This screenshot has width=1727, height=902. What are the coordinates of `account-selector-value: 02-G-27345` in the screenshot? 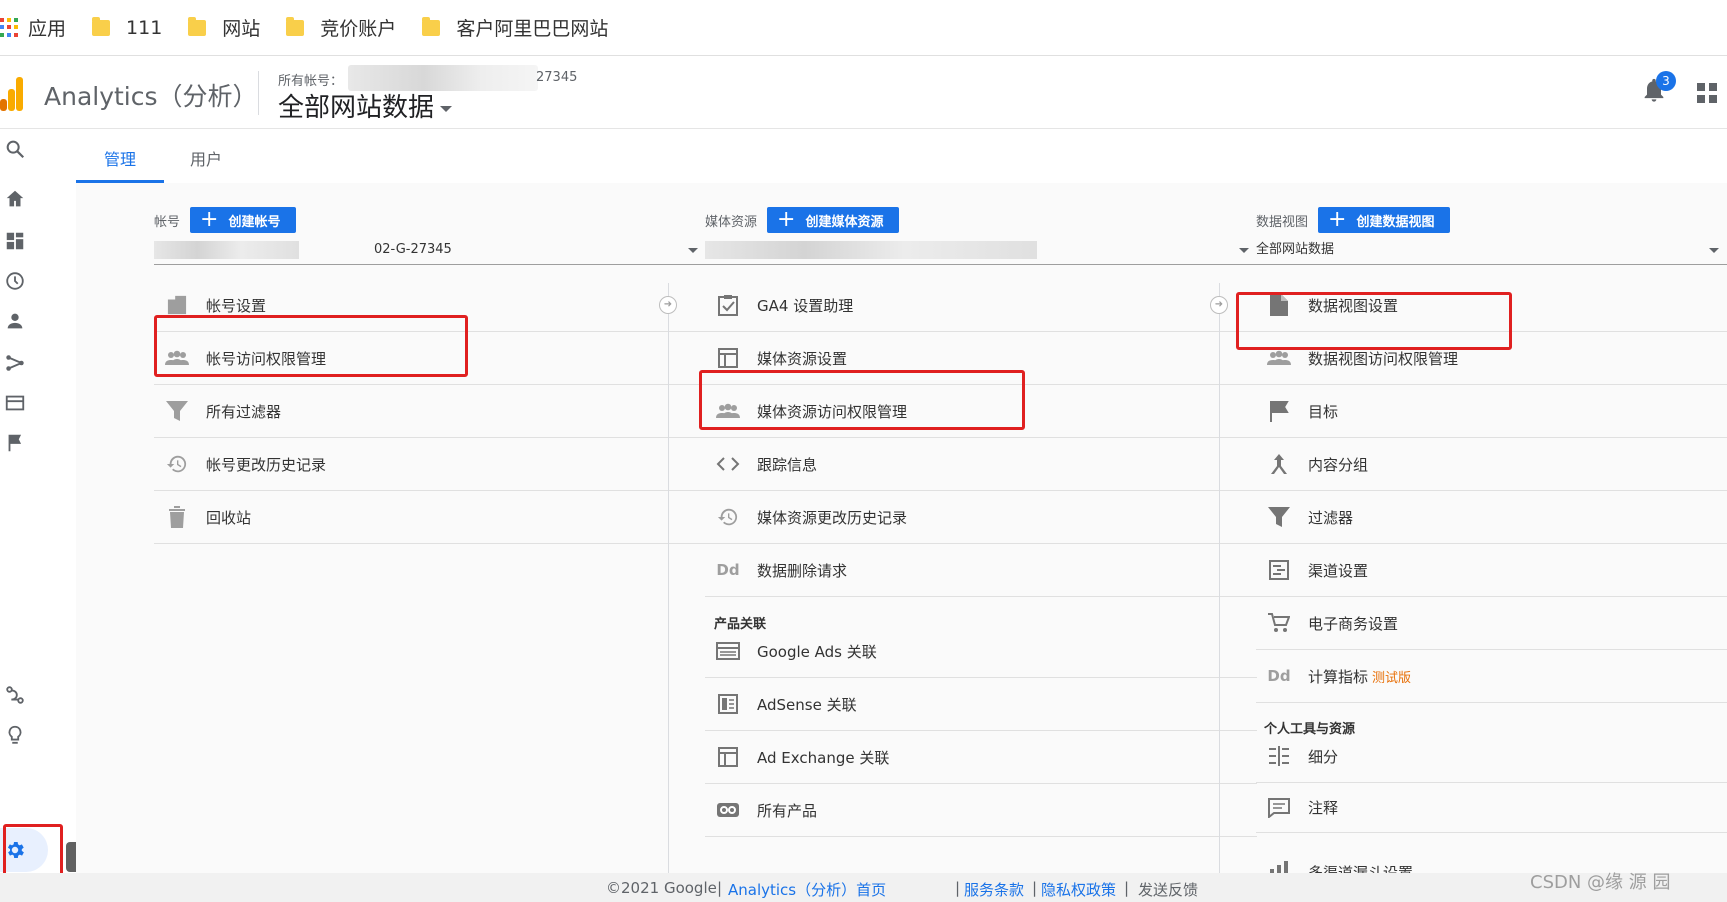 It's located at (413, 249).